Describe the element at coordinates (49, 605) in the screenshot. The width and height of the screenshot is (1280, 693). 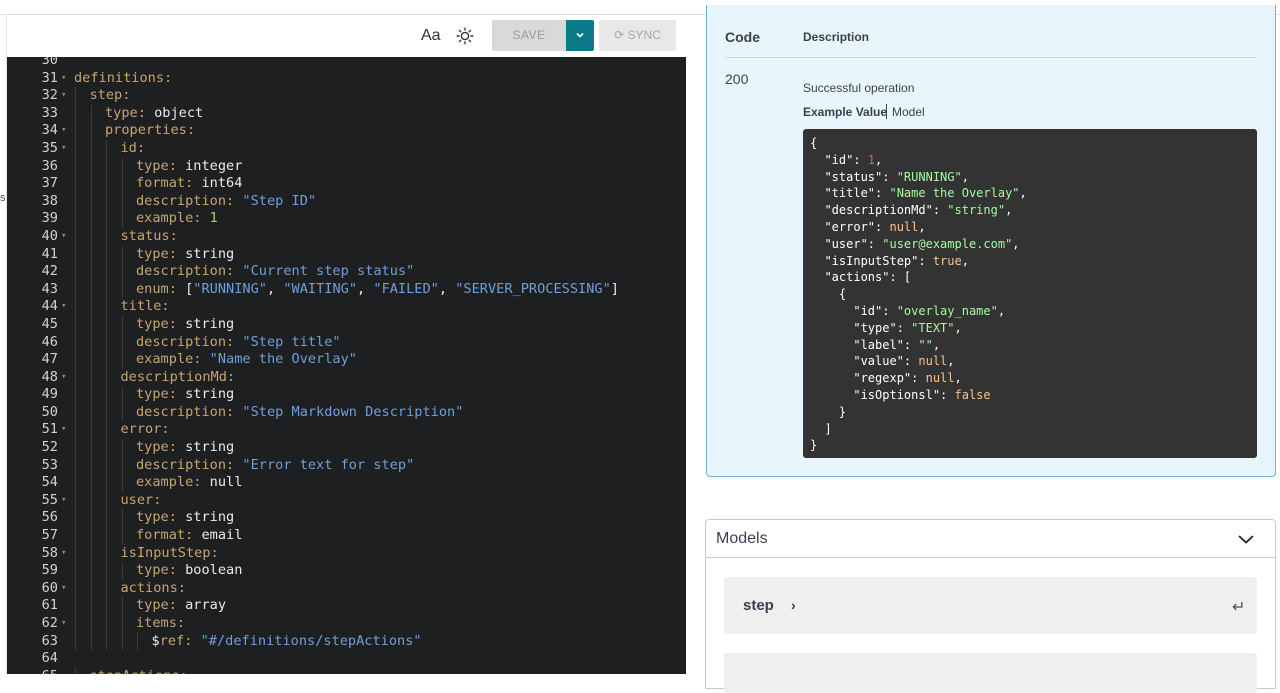
I see `line-number: 61` at that location.